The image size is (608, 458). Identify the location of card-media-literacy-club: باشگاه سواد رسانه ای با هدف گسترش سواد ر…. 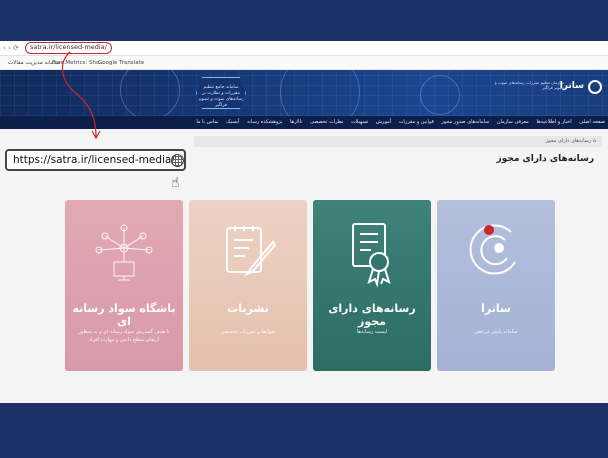
(124, 285).